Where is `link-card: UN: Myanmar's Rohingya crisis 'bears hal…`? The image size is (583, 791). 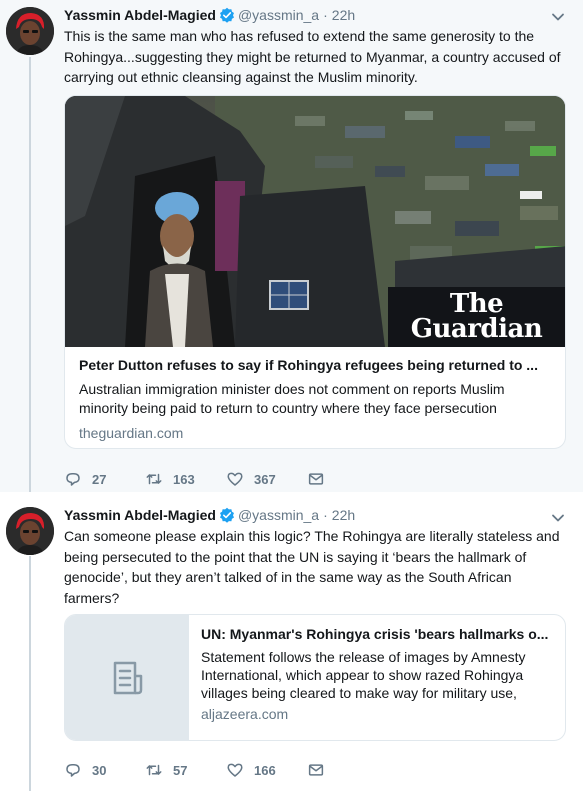
link-card: UN: Myanmar's Rohingya crisis 'bears hal… is located at coordinates (315, 677).